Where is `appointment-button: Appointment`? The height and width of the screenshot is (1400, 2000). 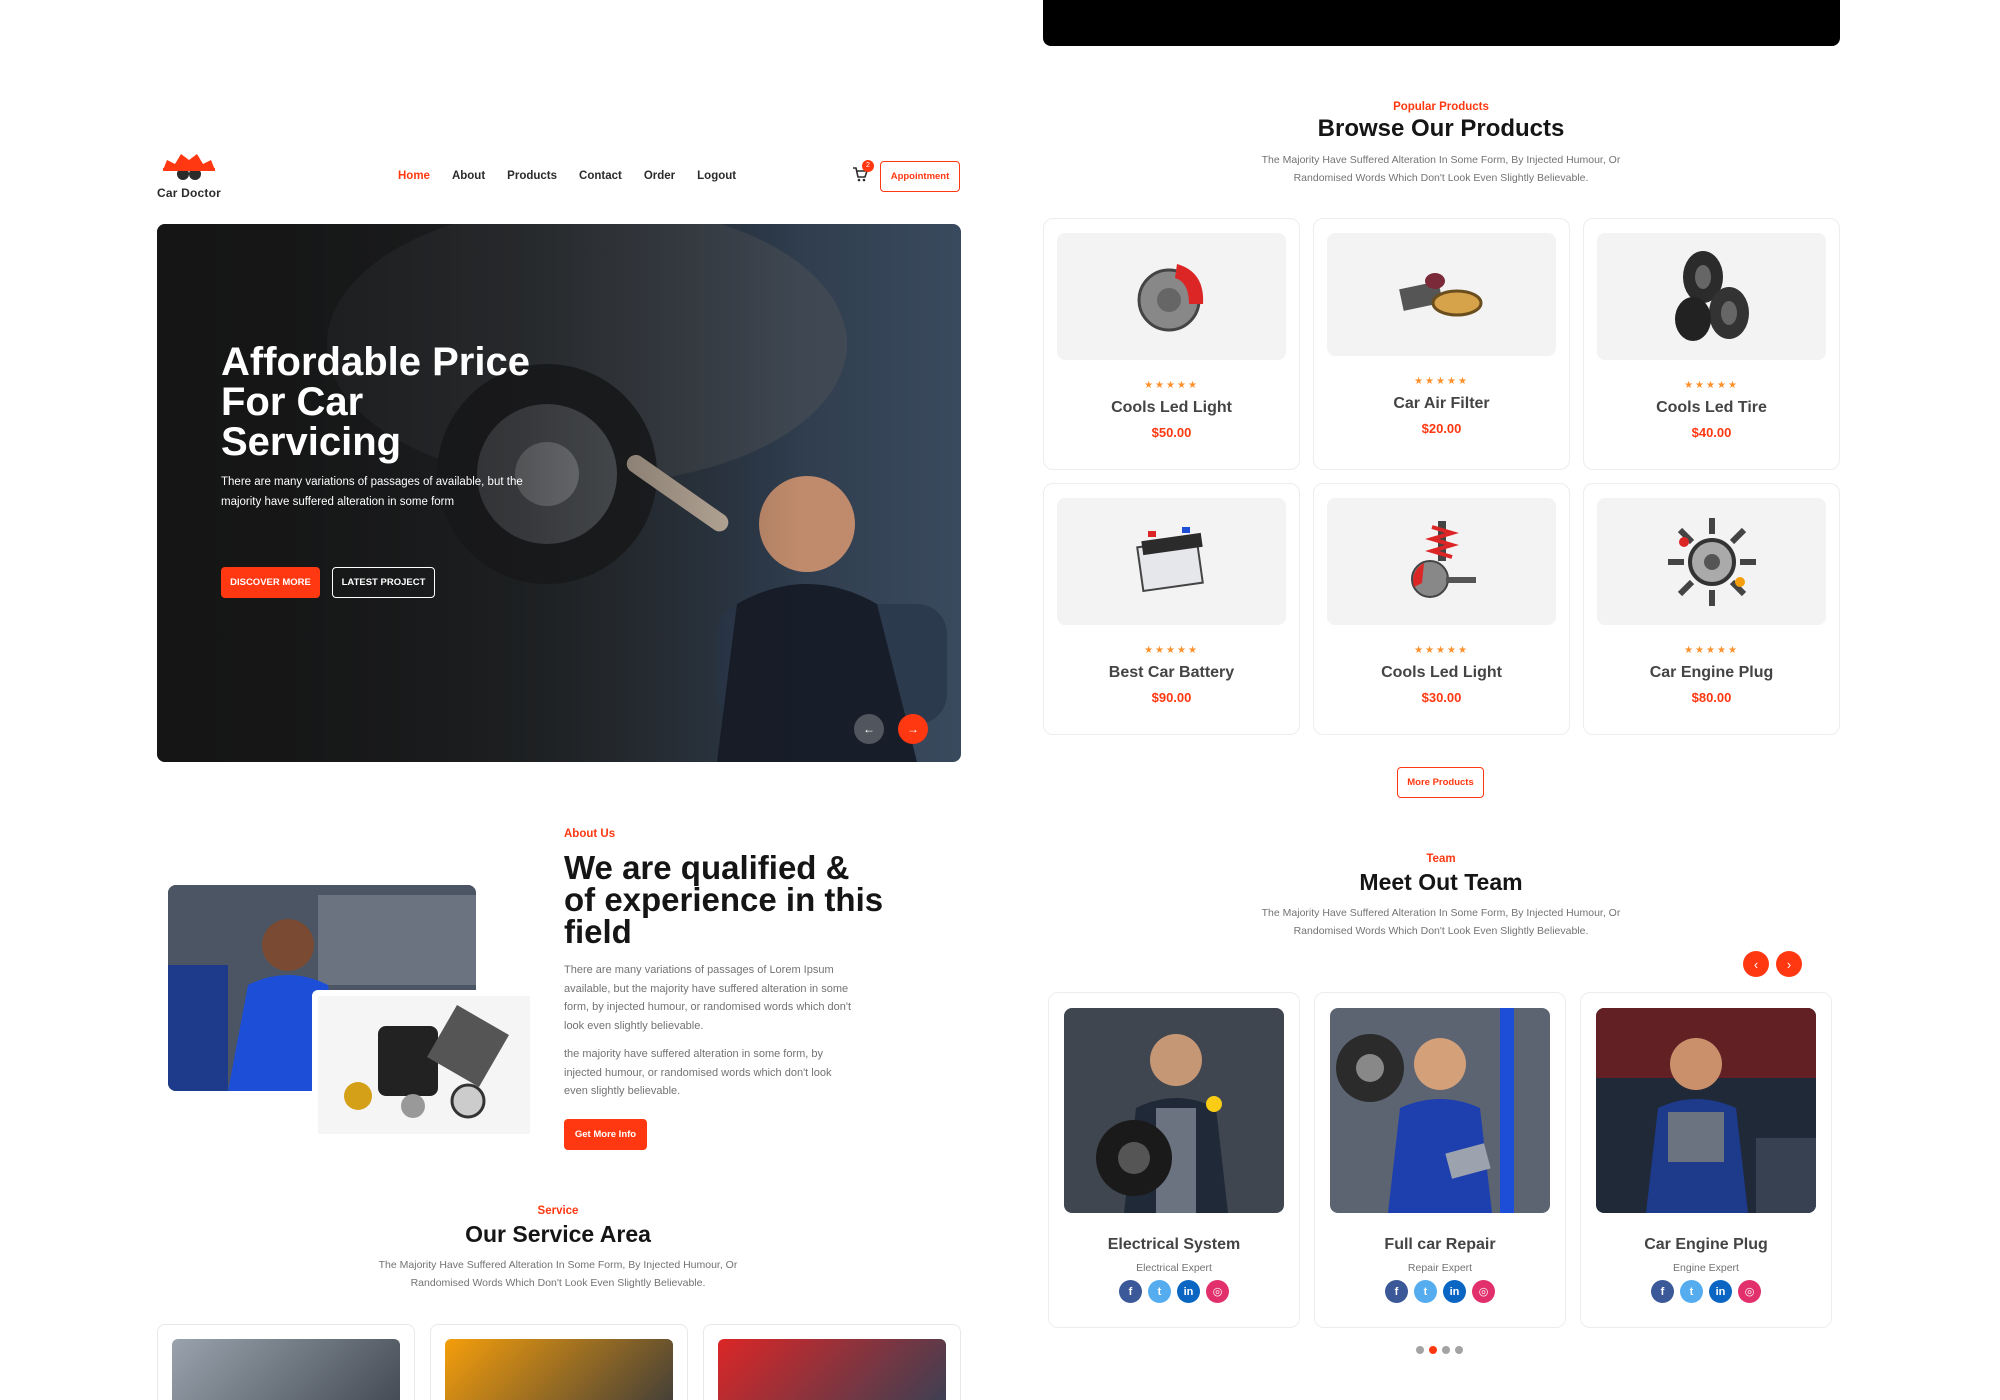 appointment-button: Appointment is located at coordinates (920, 176).